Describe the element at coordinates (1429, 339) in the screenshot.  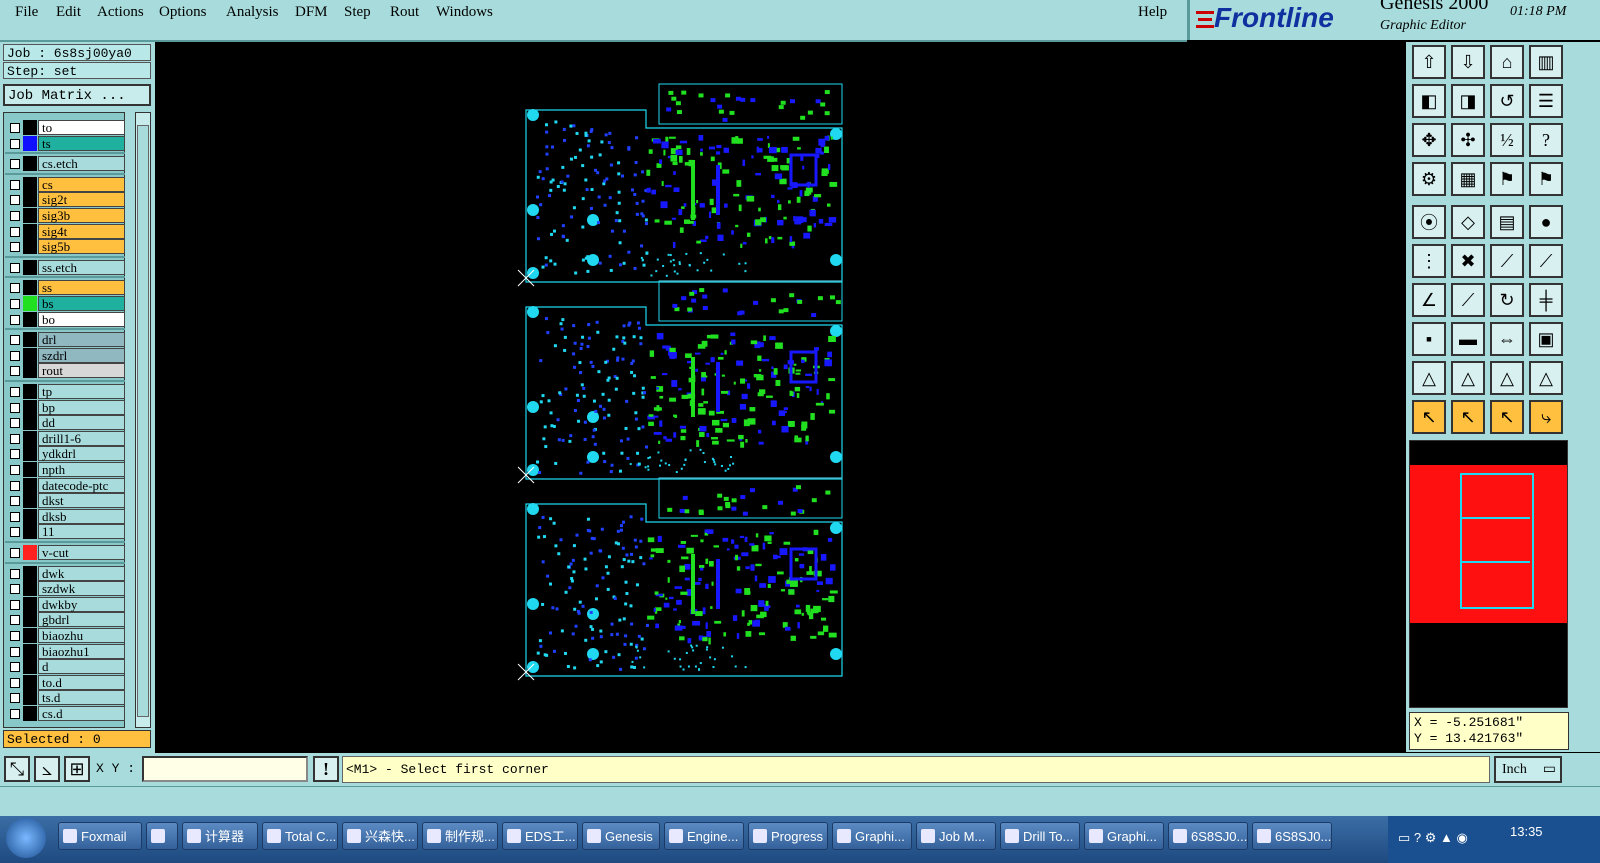
I see `tool-button-icon: ▪` at that location.